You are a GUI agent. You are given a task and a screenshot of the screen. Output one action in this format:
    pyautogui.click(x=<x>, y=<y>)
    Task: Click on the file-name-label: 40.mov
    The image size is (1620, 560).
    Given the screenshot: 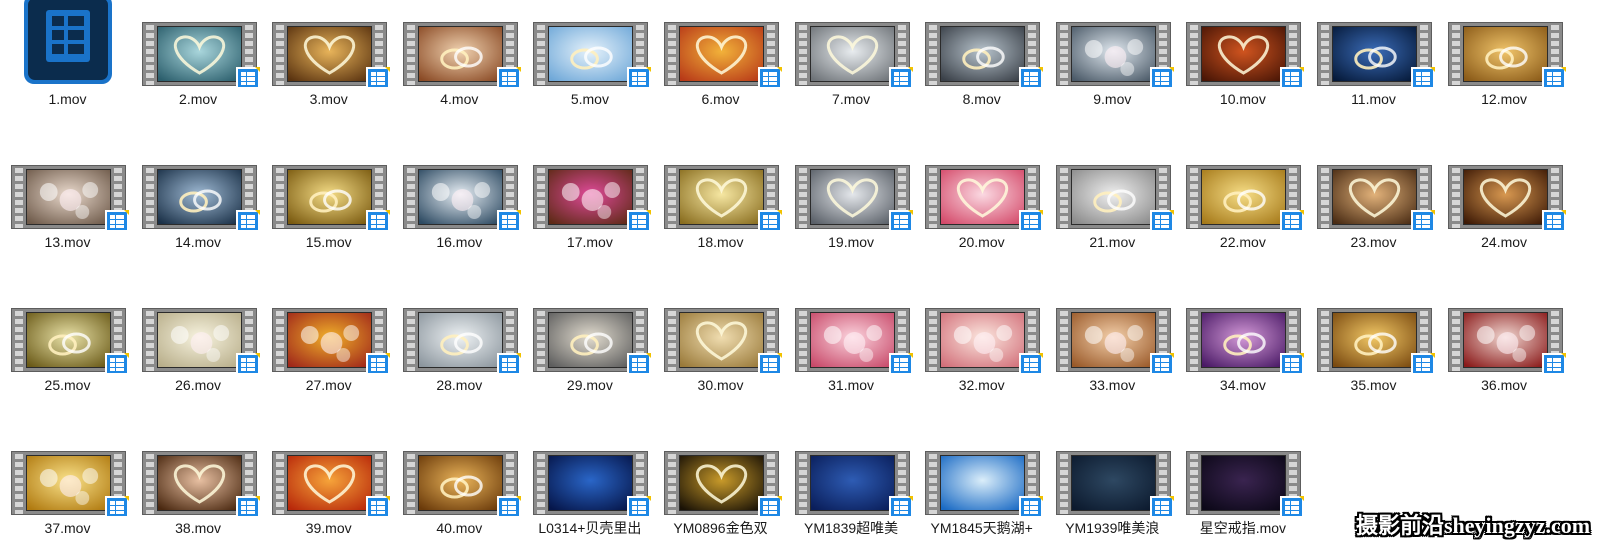 What is the action you would take?
    pyautogui.click(x=459, y=528)
    